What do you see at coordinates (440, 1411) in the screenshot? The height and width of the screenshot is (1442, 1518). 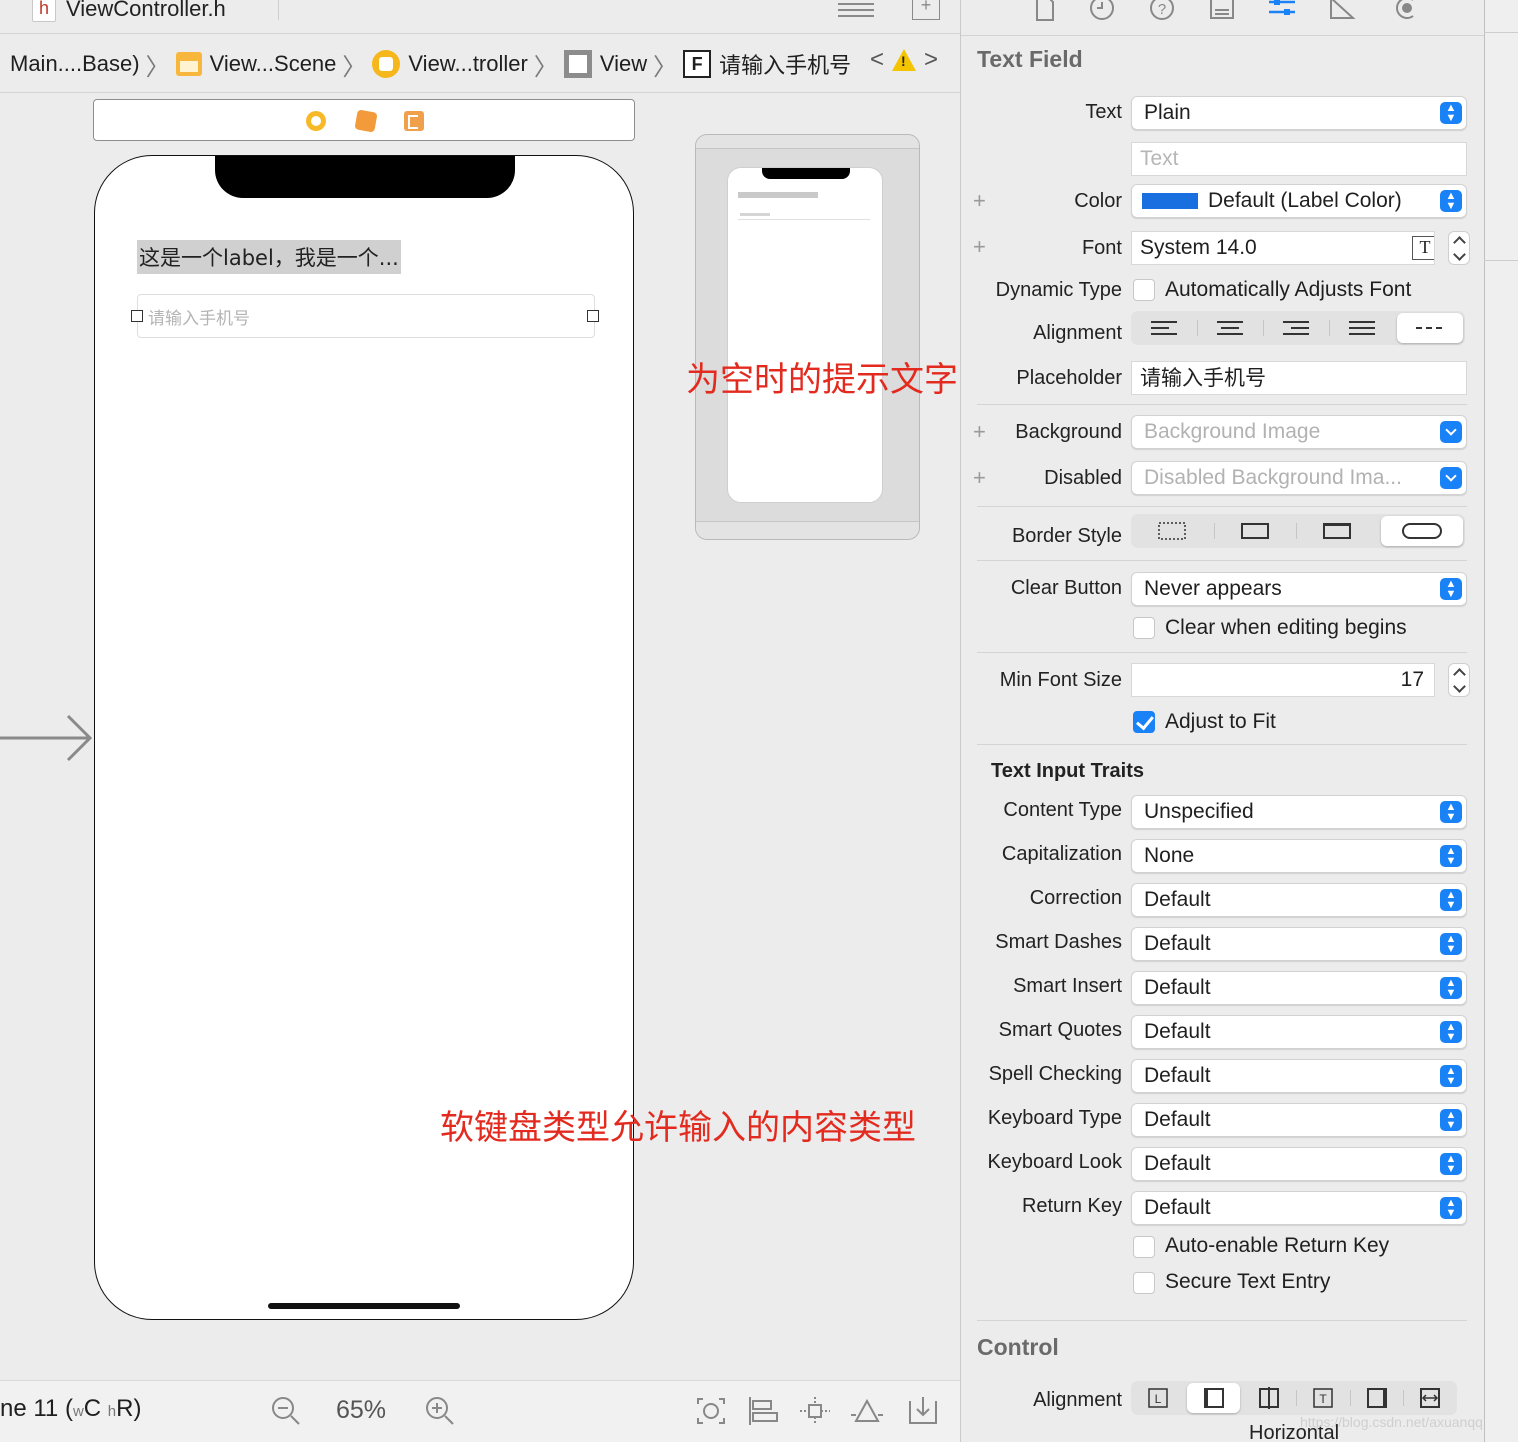 I see `zoom-in-icon` at bounding box center [440, 1411].